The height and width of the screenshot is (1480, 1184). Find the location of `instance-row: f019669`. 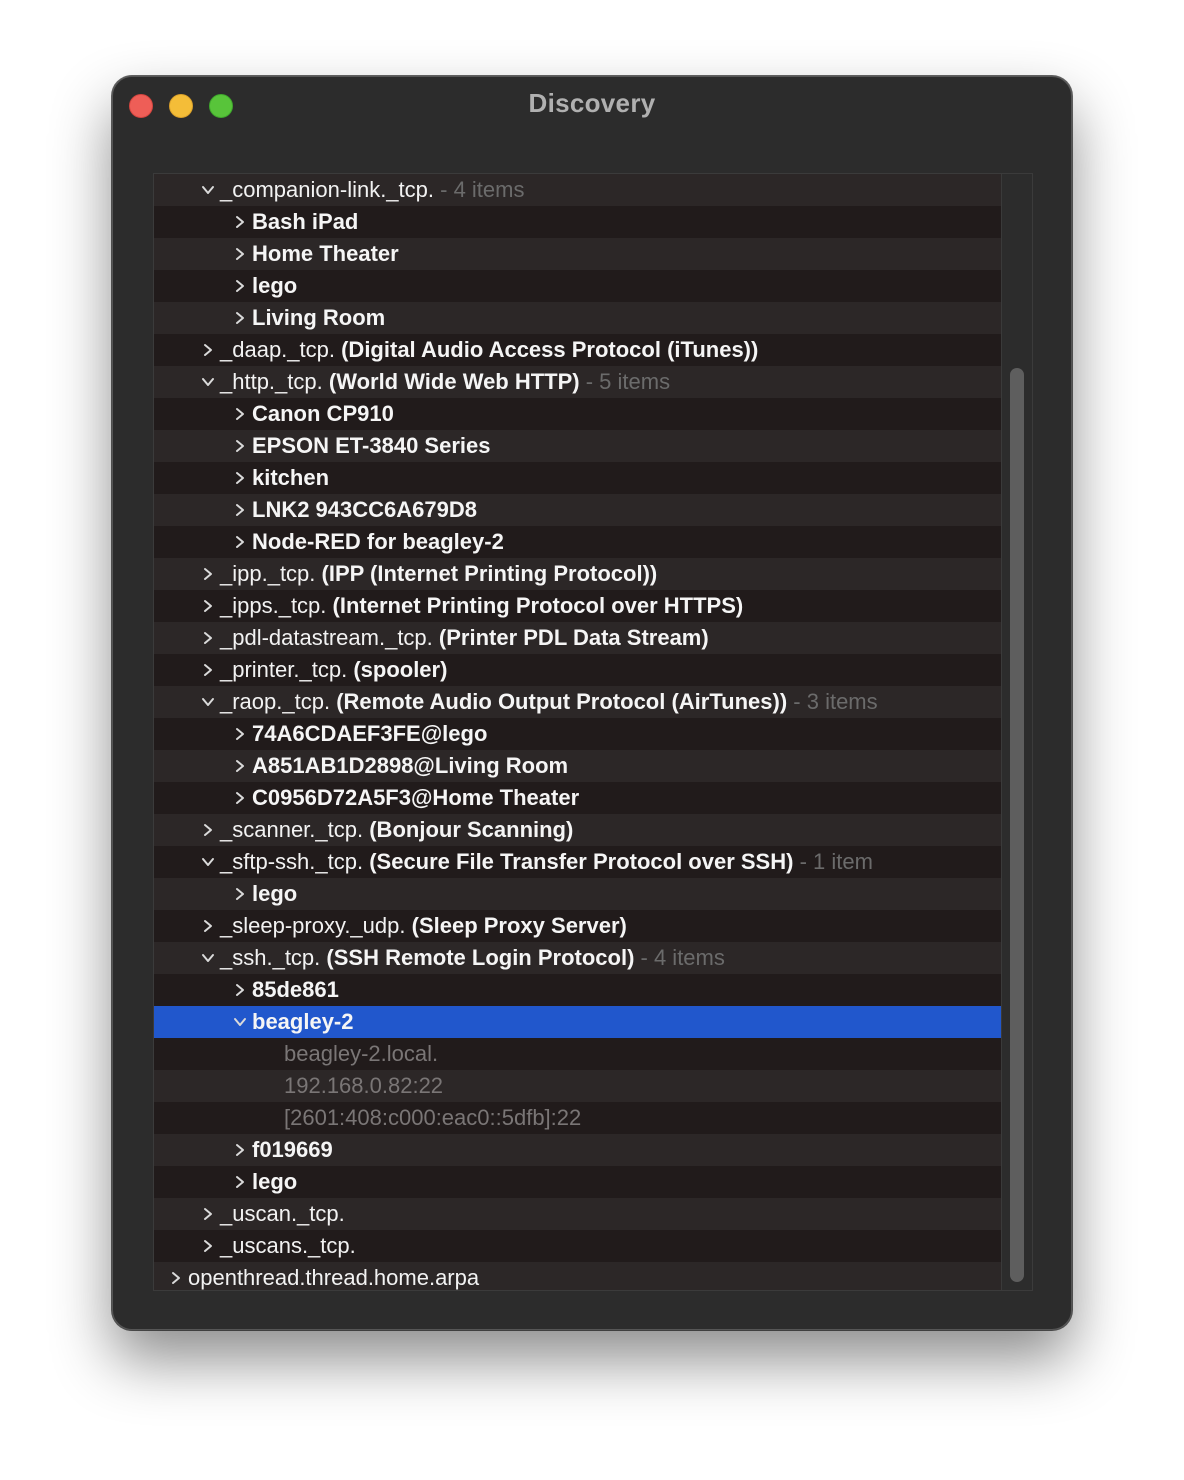

instance-row: f019669 is located at coordinates (577, 1150).